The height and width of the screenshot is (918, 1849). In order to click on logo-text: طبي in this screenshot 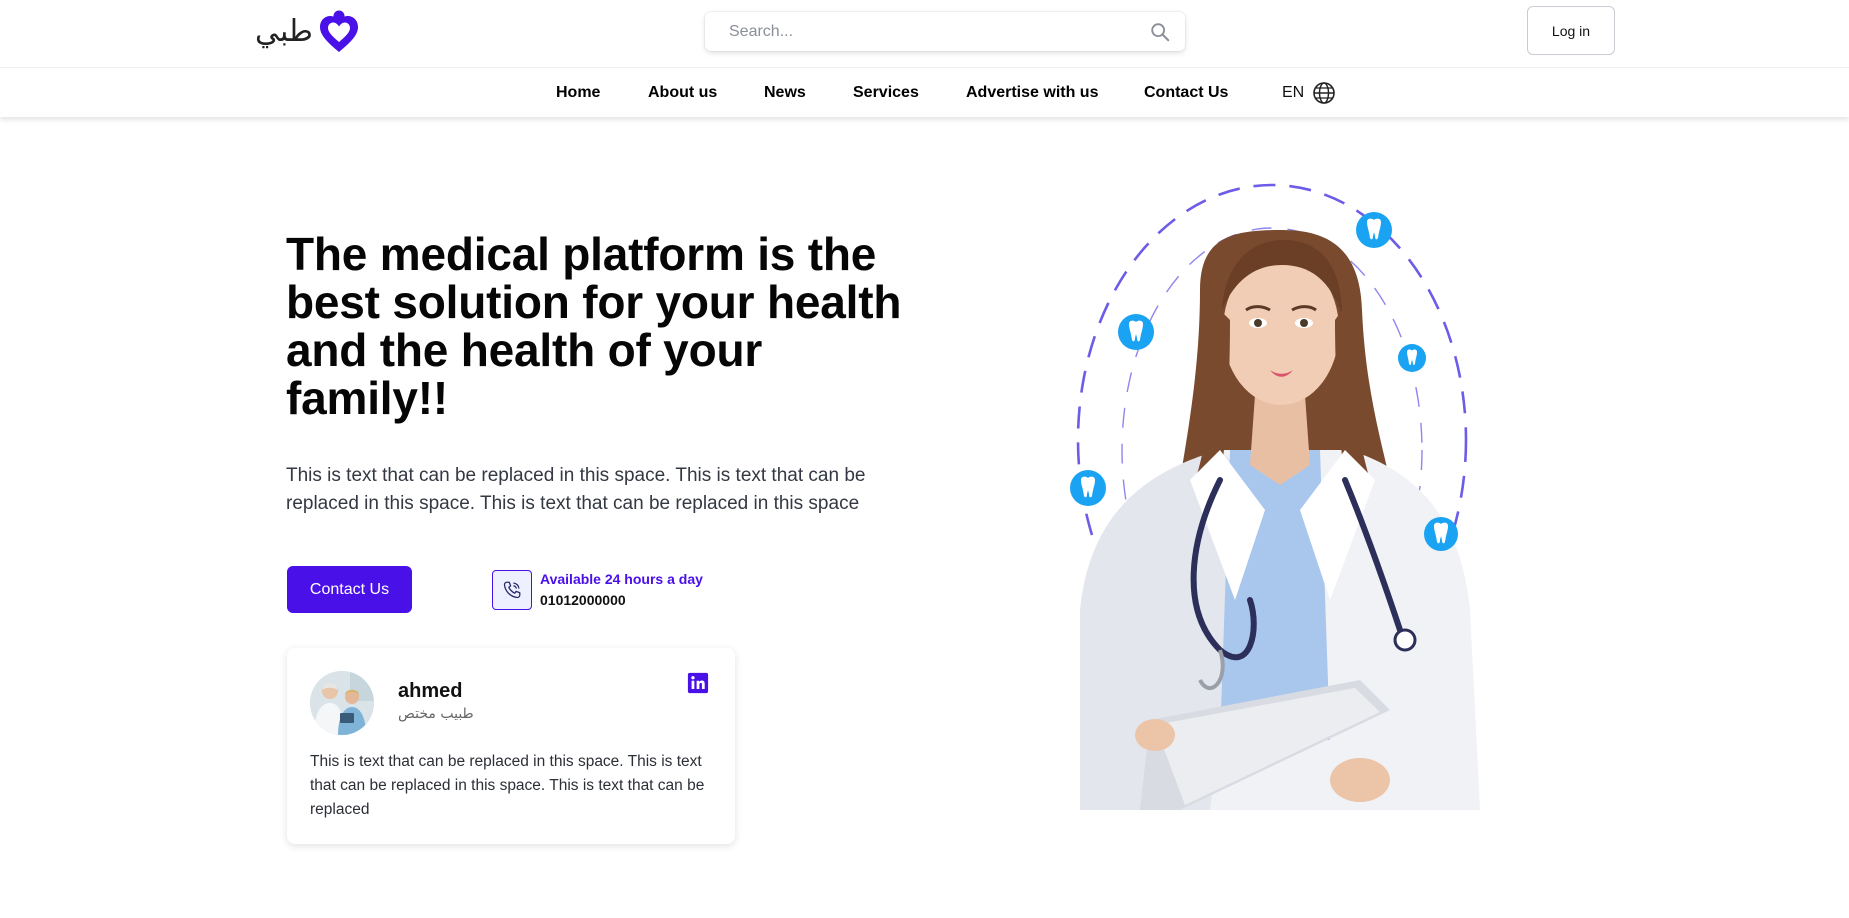, I will do `click(284, 31)`.